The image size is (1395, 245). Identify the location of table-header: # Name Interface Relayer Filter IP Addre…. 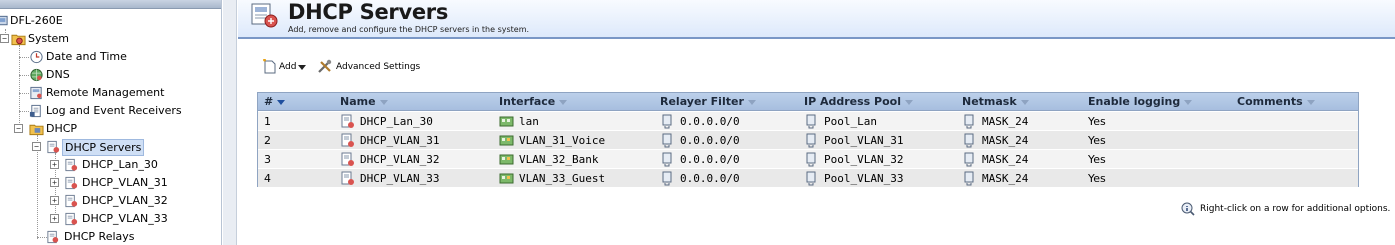
(808, 102).